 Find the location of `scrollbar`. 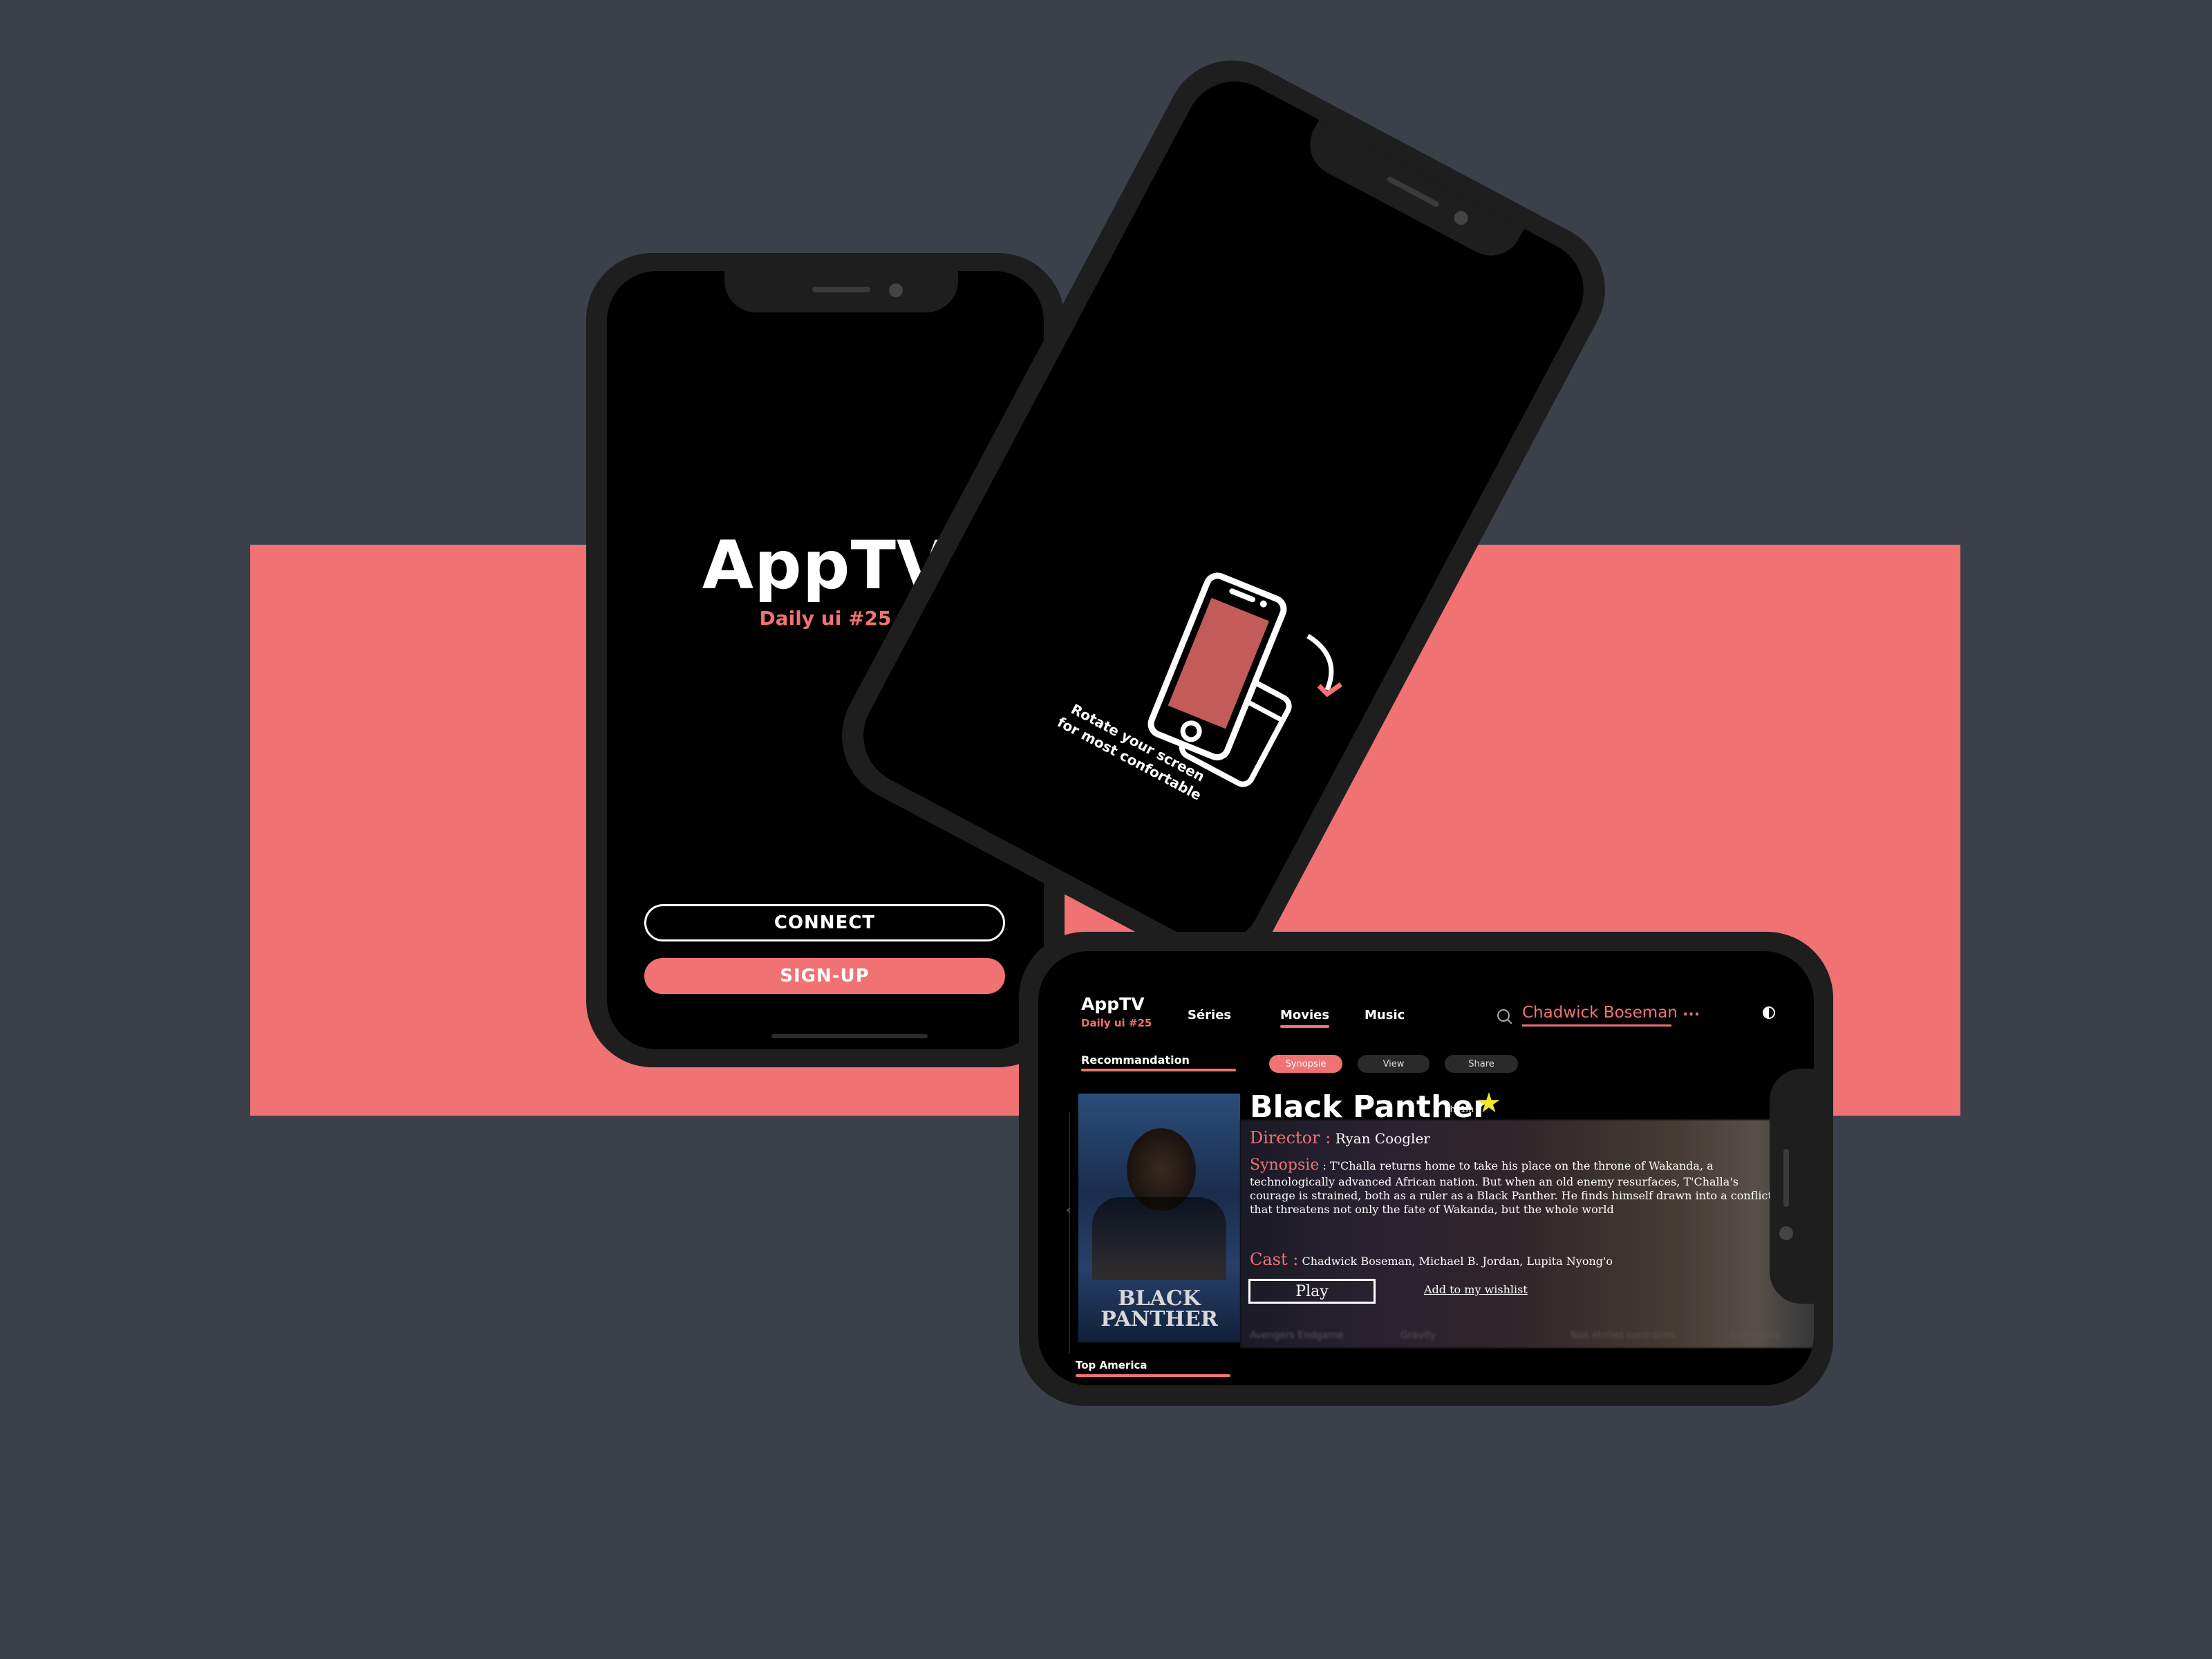

scrollbar is located at coordinates (1070, 1232).